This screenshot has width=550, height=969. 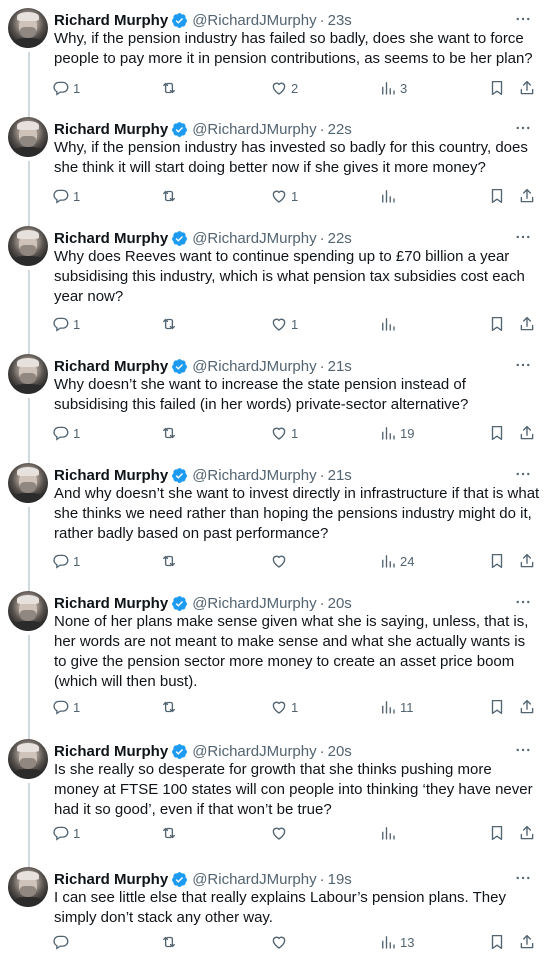 What do you see at coordinates (340, 20) in the screenshot?
I see `timestamp: 23s` at bounding box center [340, 20].